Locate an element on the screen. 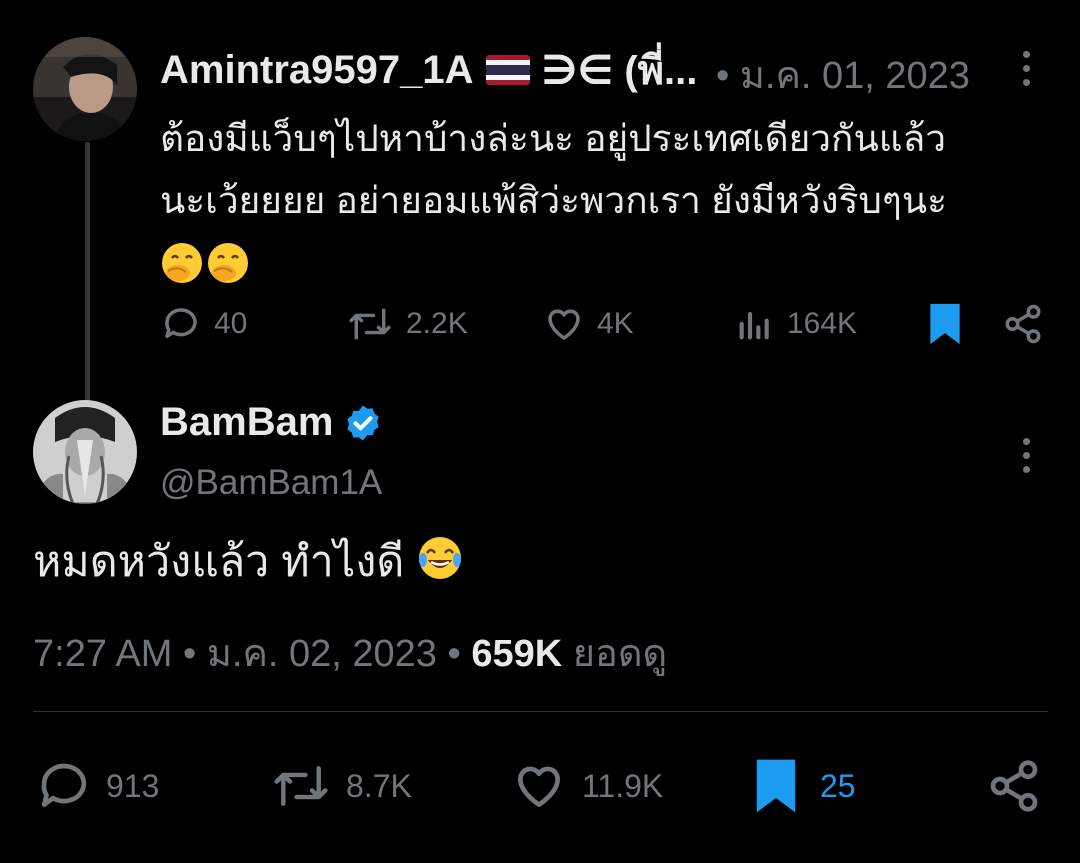 This screenshot has width=1080, height=863. tweet-meta: 7:27 AM • ม.ค. 02, 2023 • 659K ยอดดู is located at coordinates (350, 654).